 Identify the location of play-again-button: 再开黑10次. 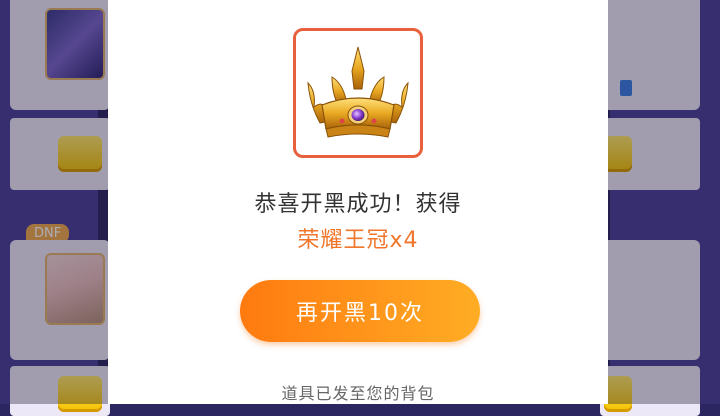
(360, 311).